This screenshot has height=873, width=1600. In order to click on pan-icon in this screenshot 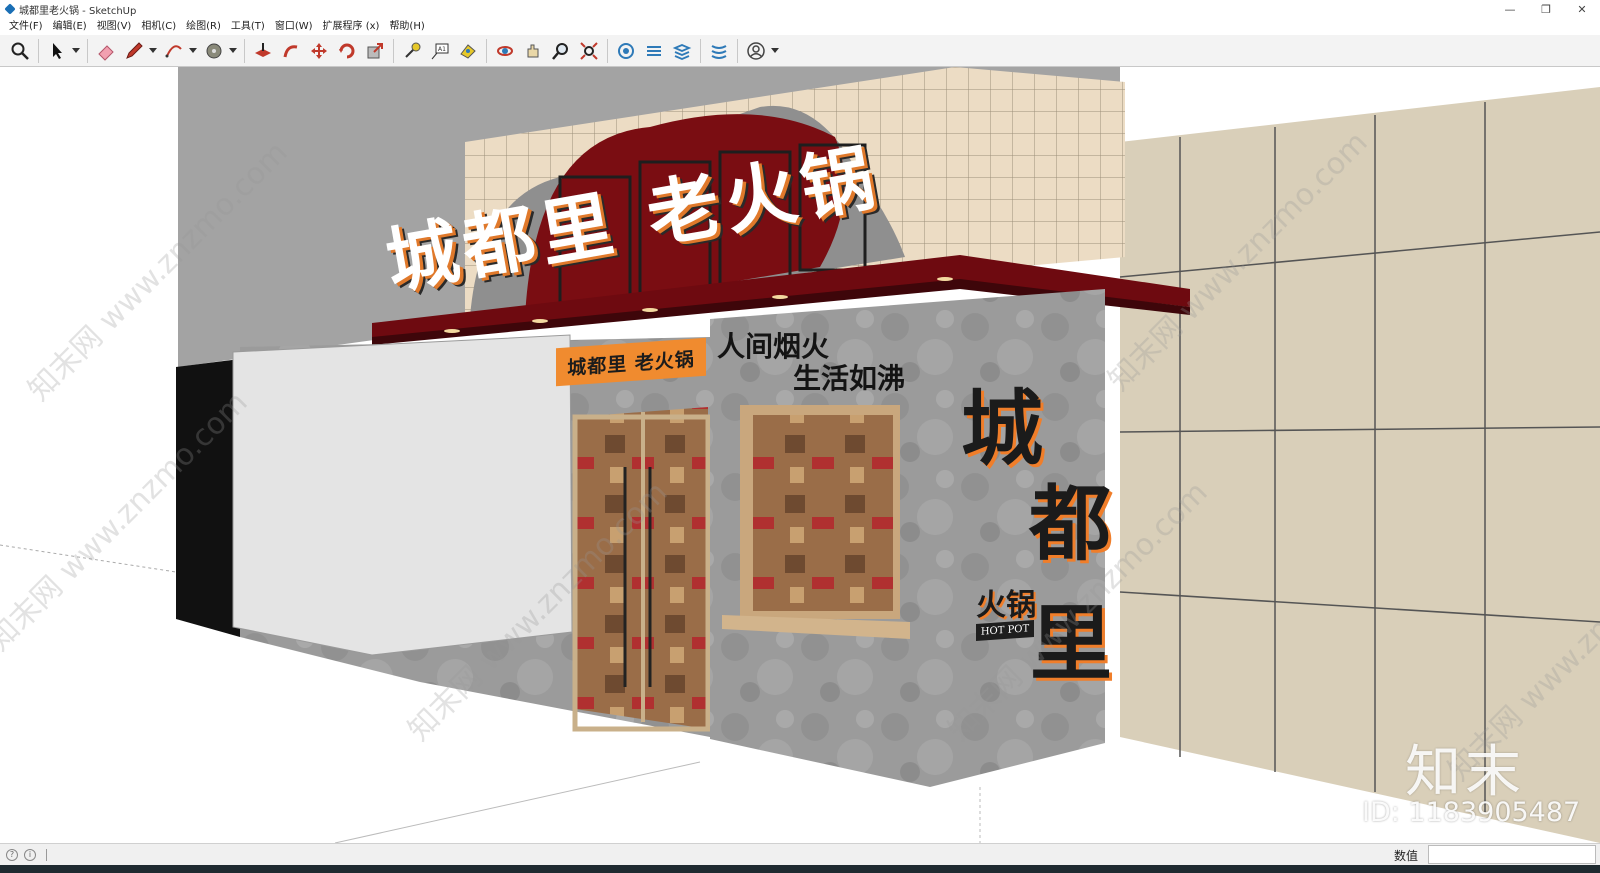, I will do `click(533, 51)`.